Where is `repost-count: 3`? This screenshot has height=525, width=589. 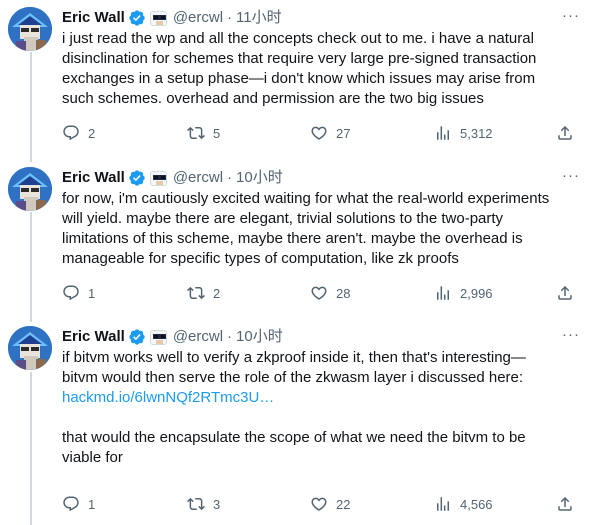 repost-count: 3 is located at coordinates (217, 504).